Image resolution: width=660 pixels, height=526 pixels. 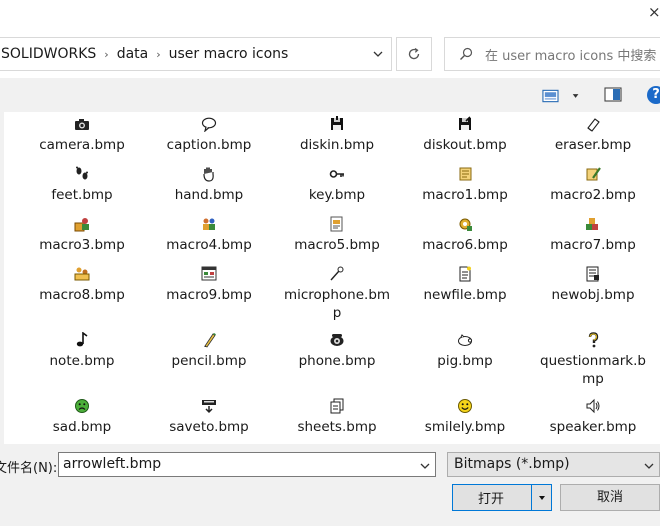 I want to click on file-name: diskout.bmp, so click(x=465, y=145).